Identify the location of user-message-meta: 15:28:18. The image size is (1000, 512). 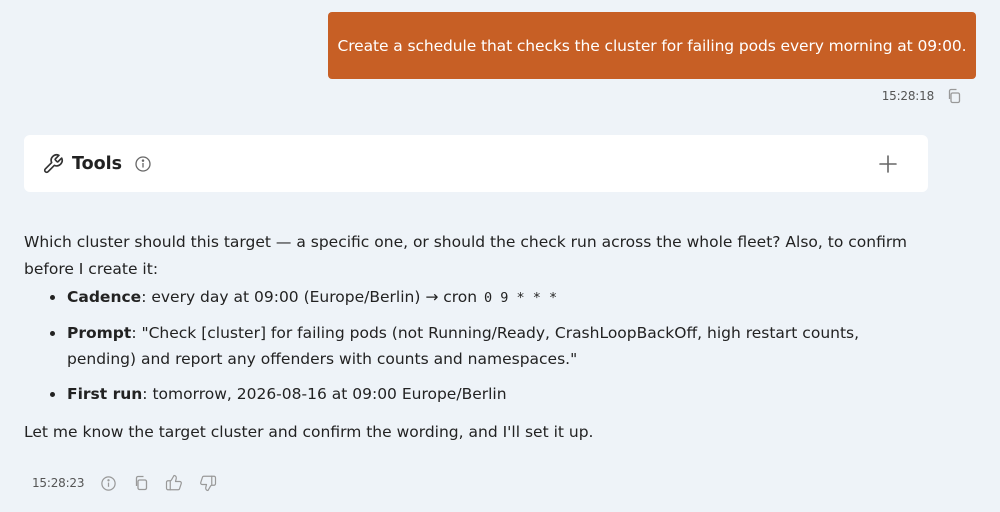
(922, 96).